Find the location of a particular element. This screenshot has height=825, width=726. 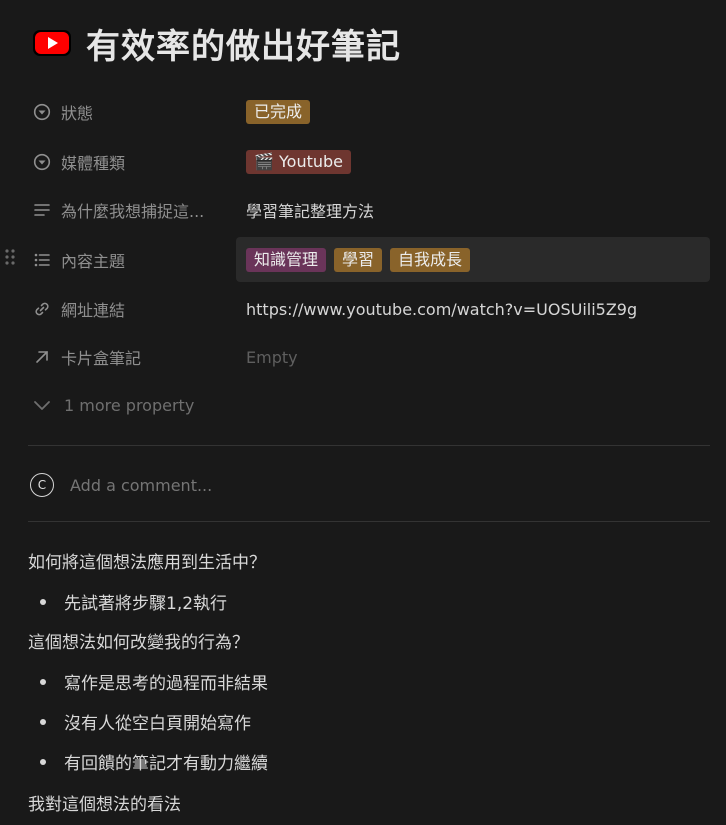

property-key: 內容主題 is located at coordinates (132, 259).